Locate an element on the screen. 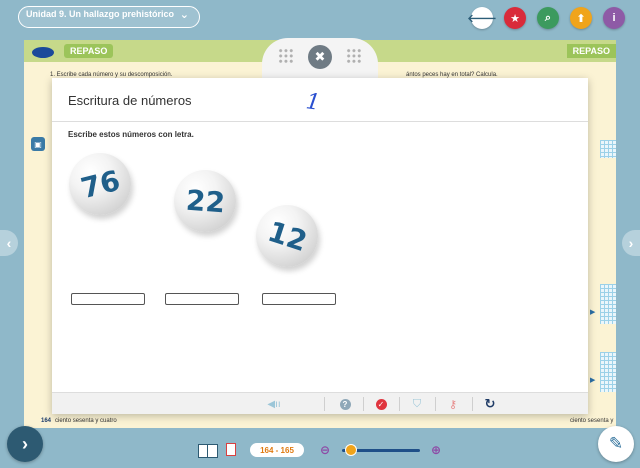  audio-button: ◀ıı is located at coordinates (274, 404).